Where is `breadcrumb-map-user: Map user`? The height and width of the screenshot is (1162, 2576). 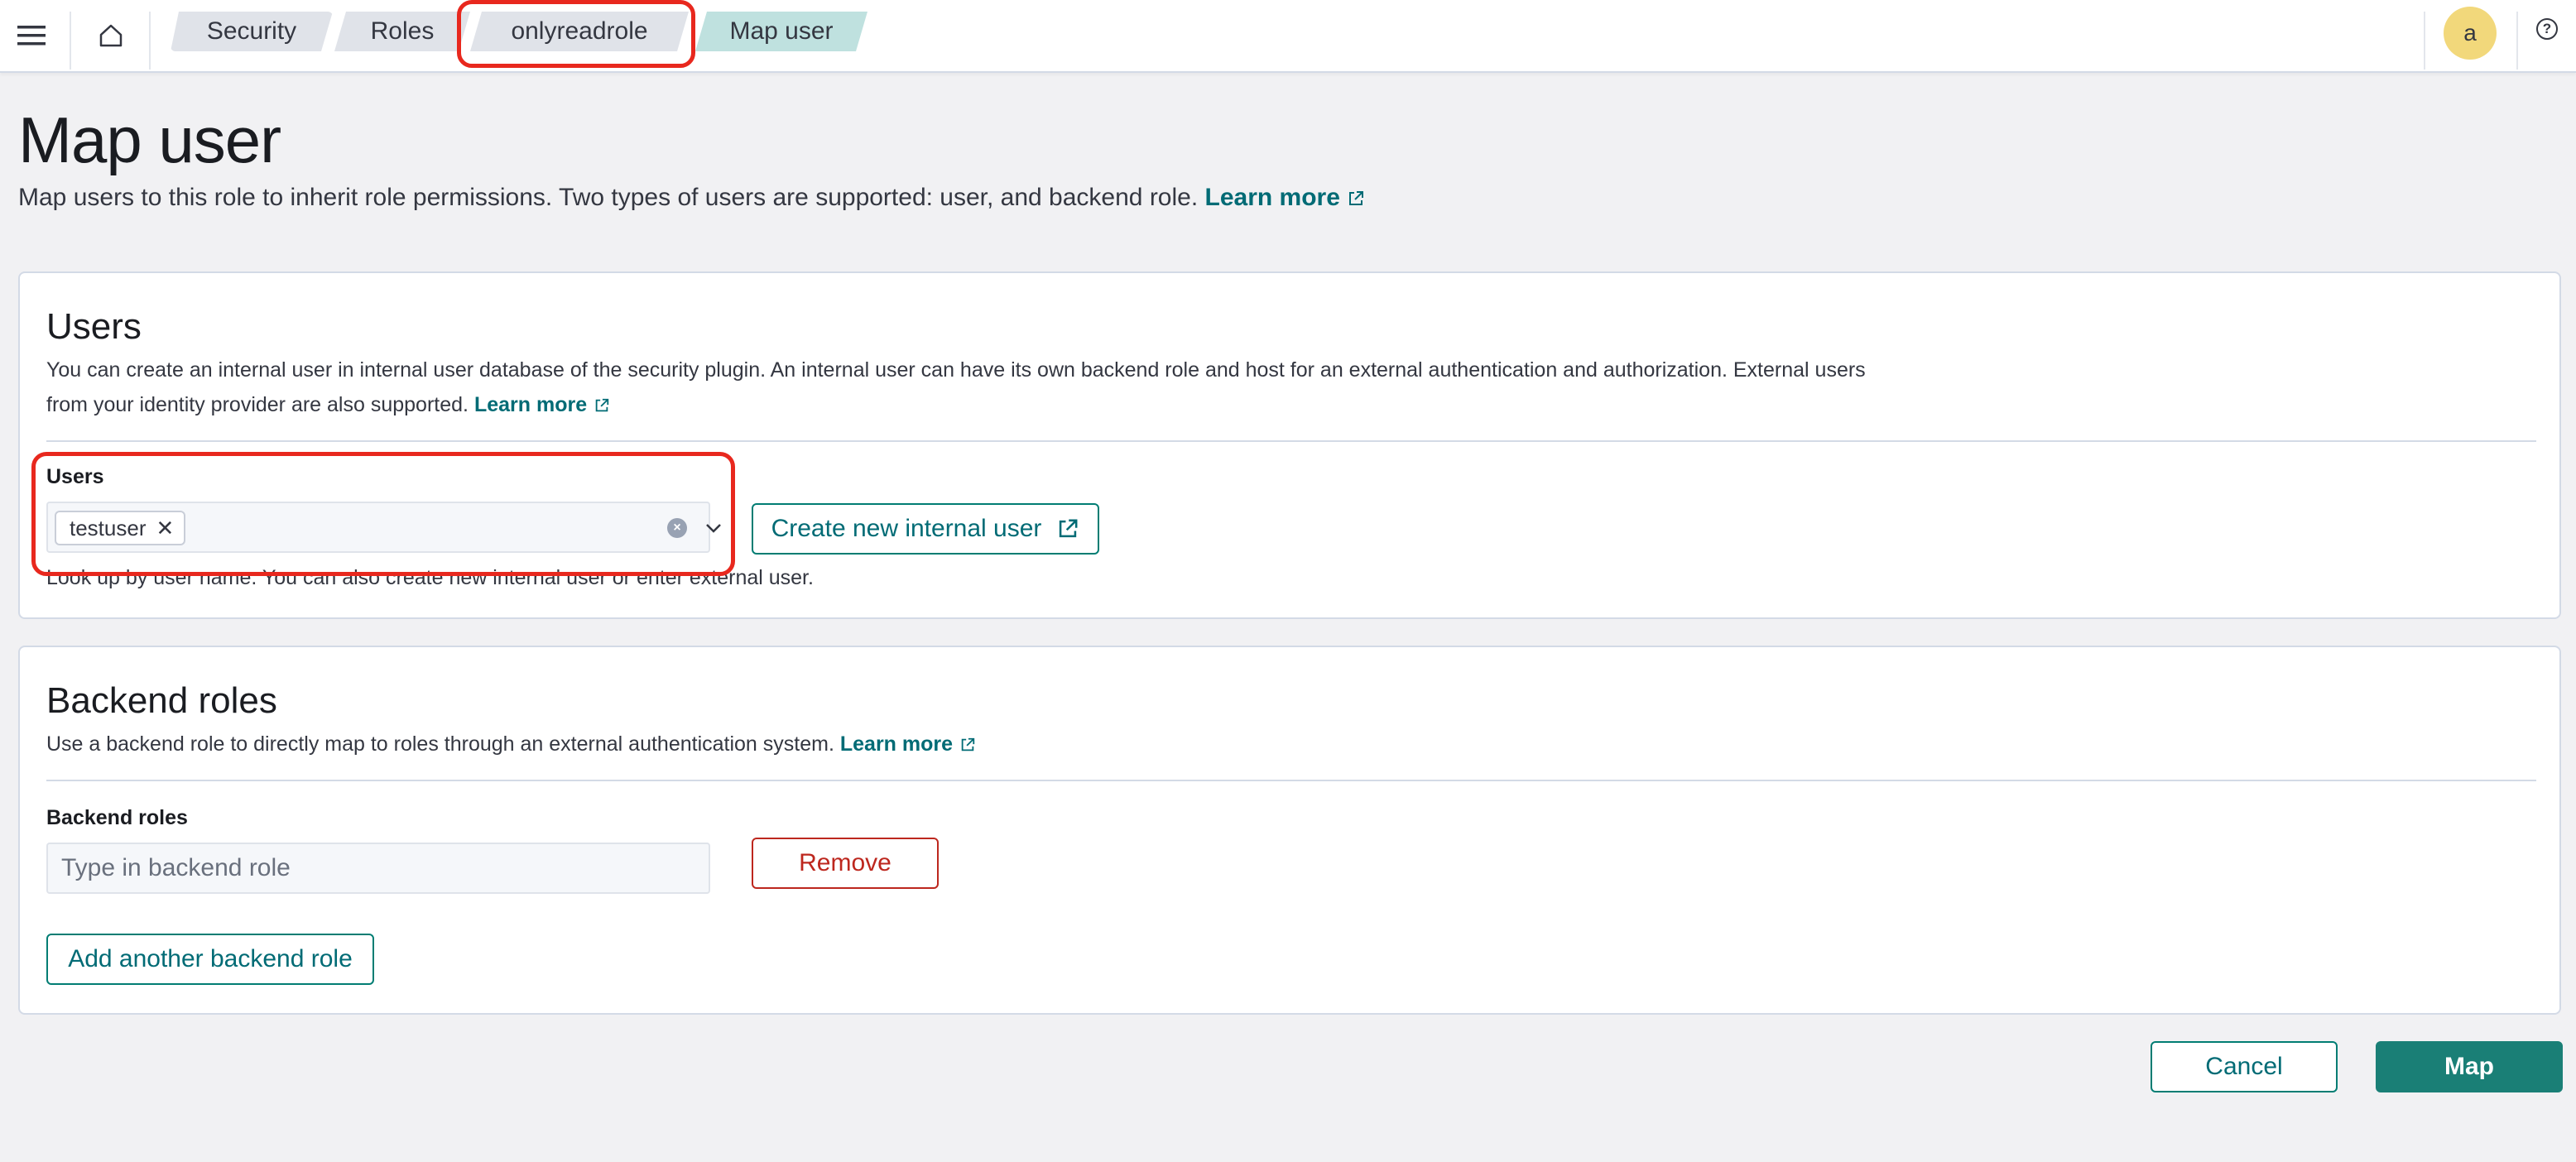 breadcrumb-map-user: Map user is located at coordinates (781, 31).